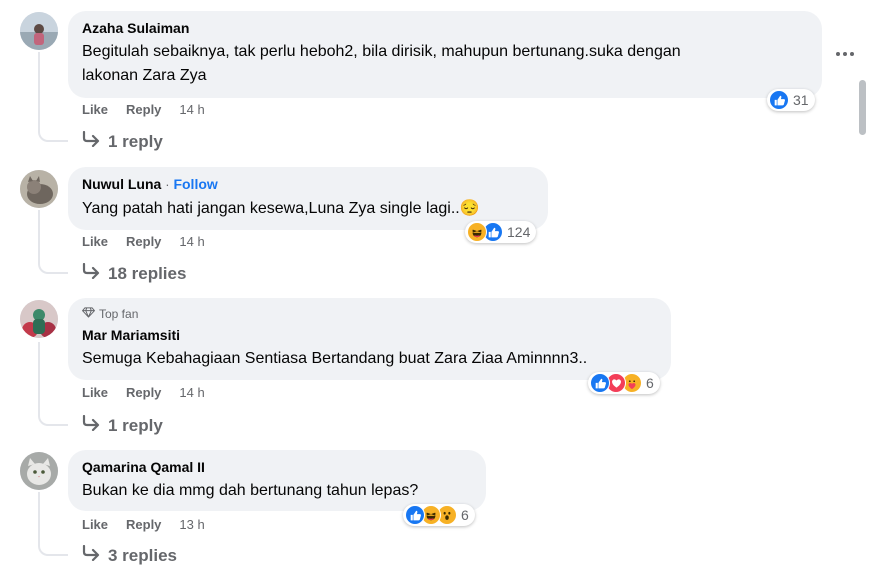 Image resolution: width=870 pixels, height=566 pixels. Describe the element at coordinates (88, 314) in the screenshot. I see `diamond-icon` at that location.